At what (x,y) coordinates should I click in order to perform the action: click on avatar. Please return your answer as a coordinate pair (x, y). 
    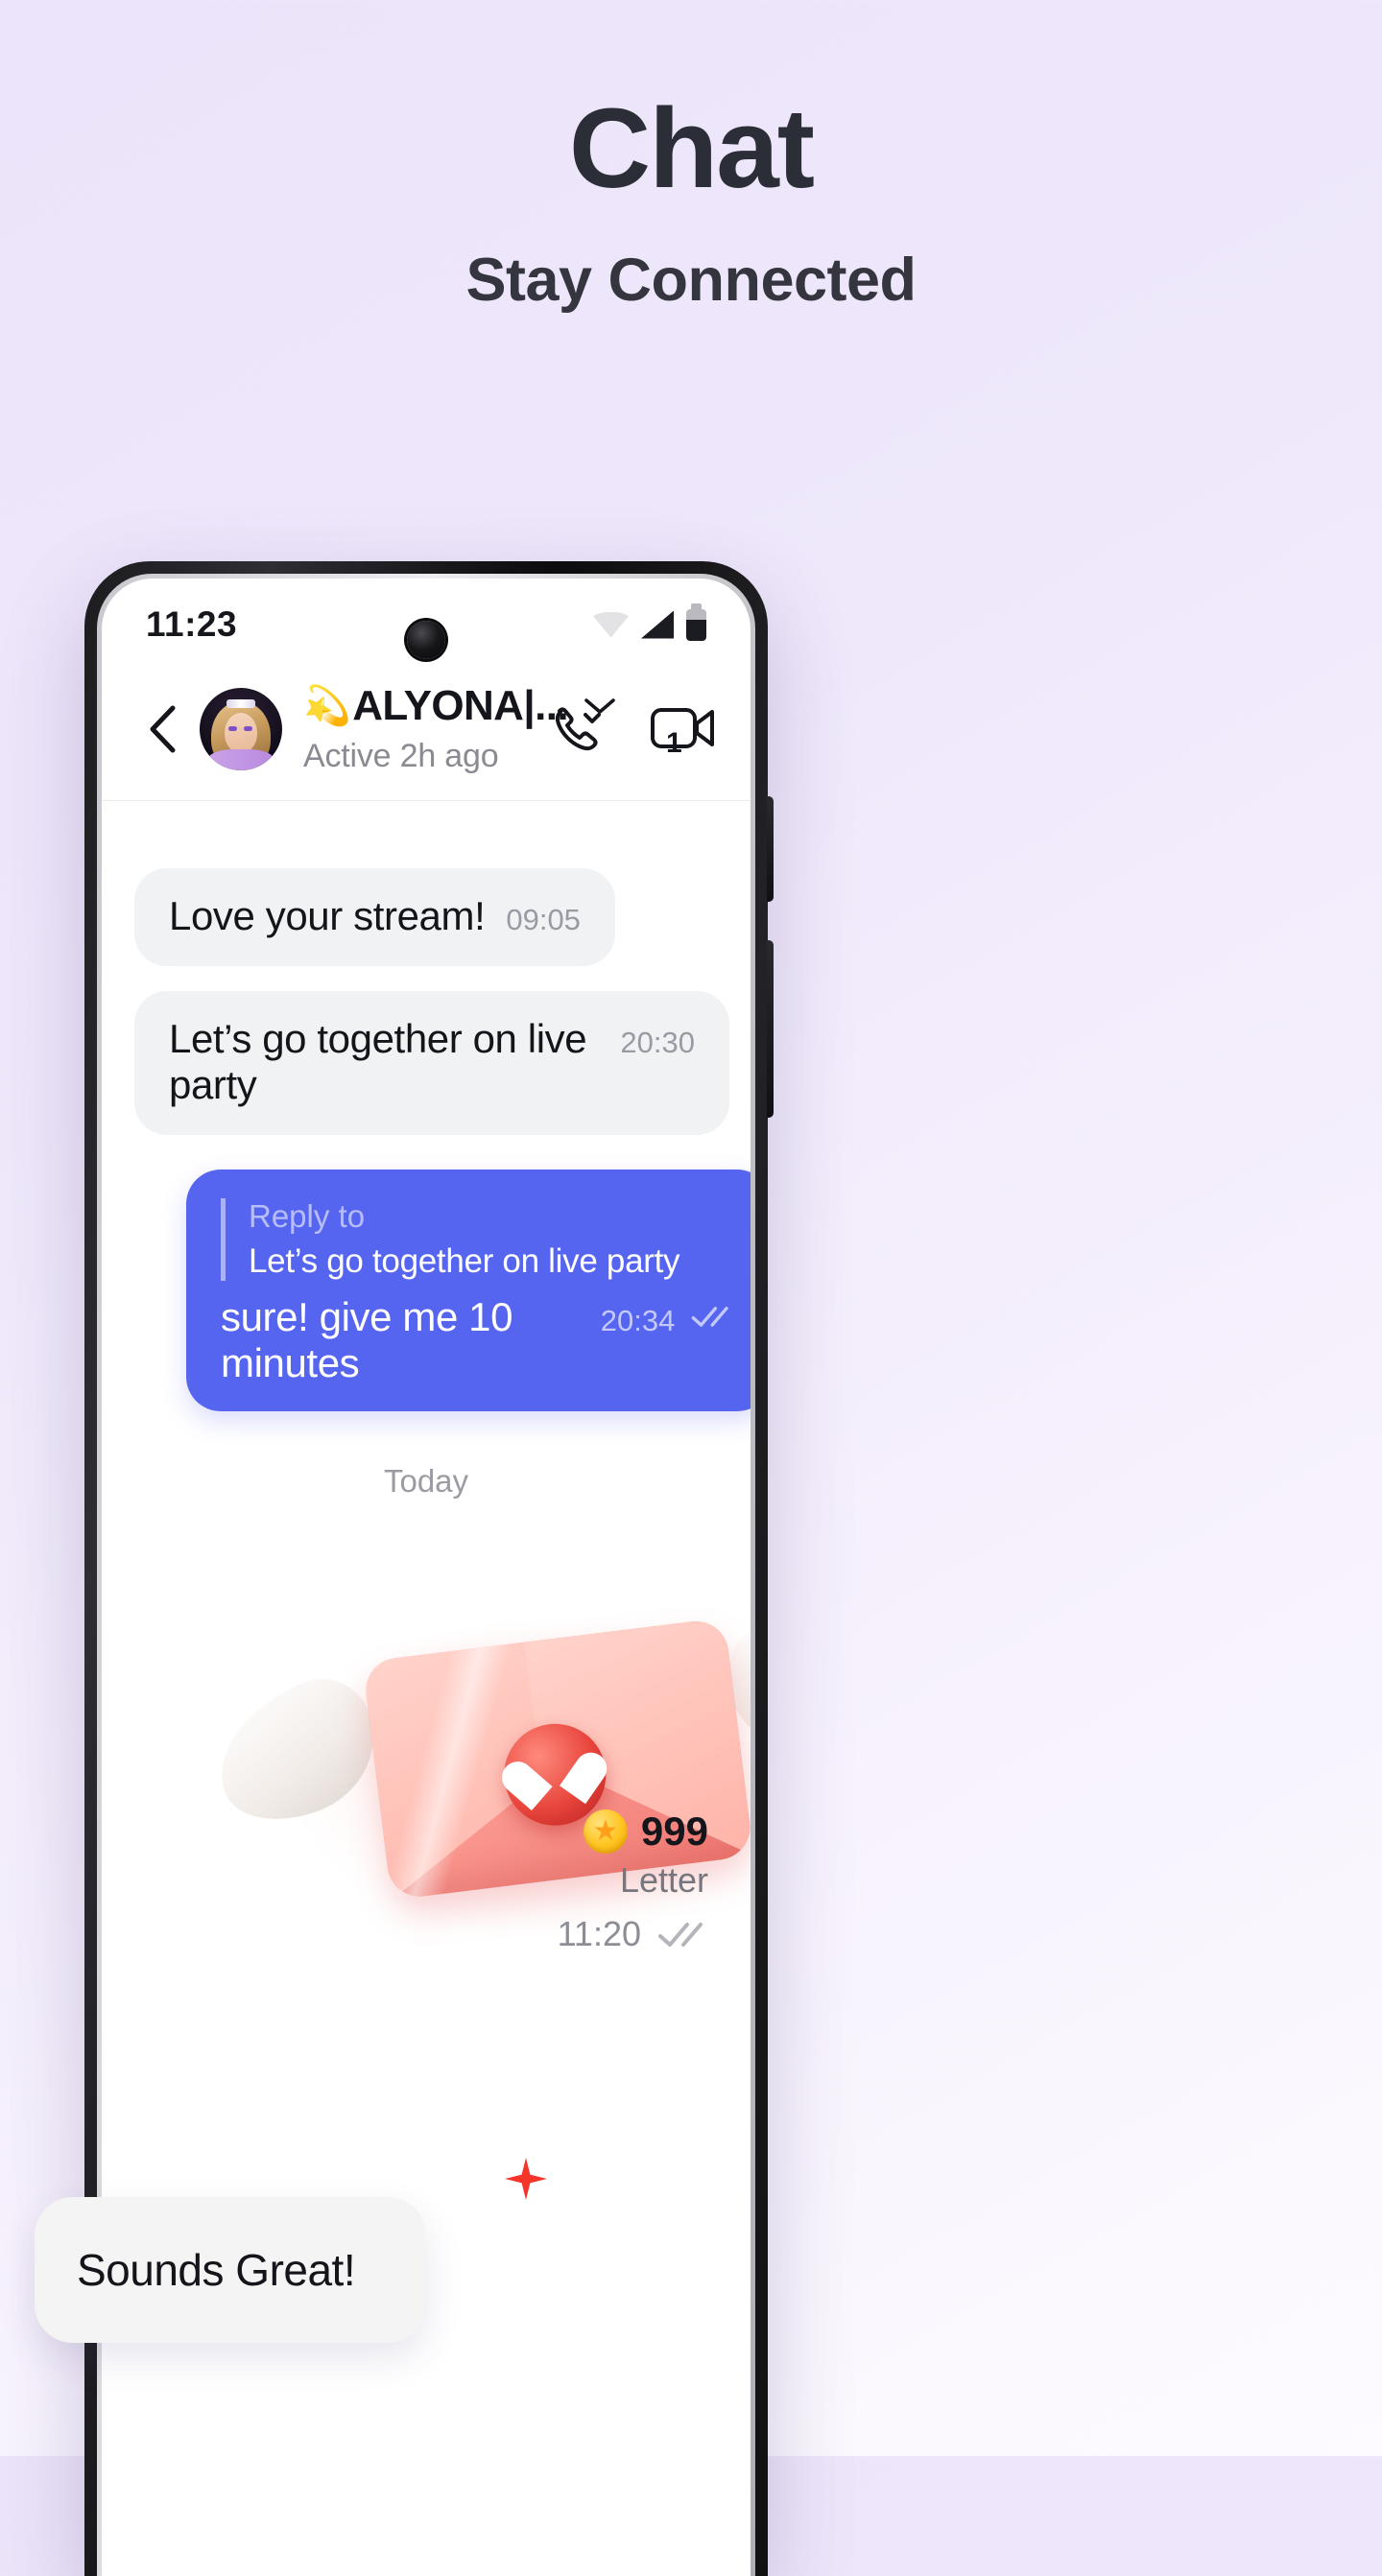
    Looking at the image, I should click on (241, 729).